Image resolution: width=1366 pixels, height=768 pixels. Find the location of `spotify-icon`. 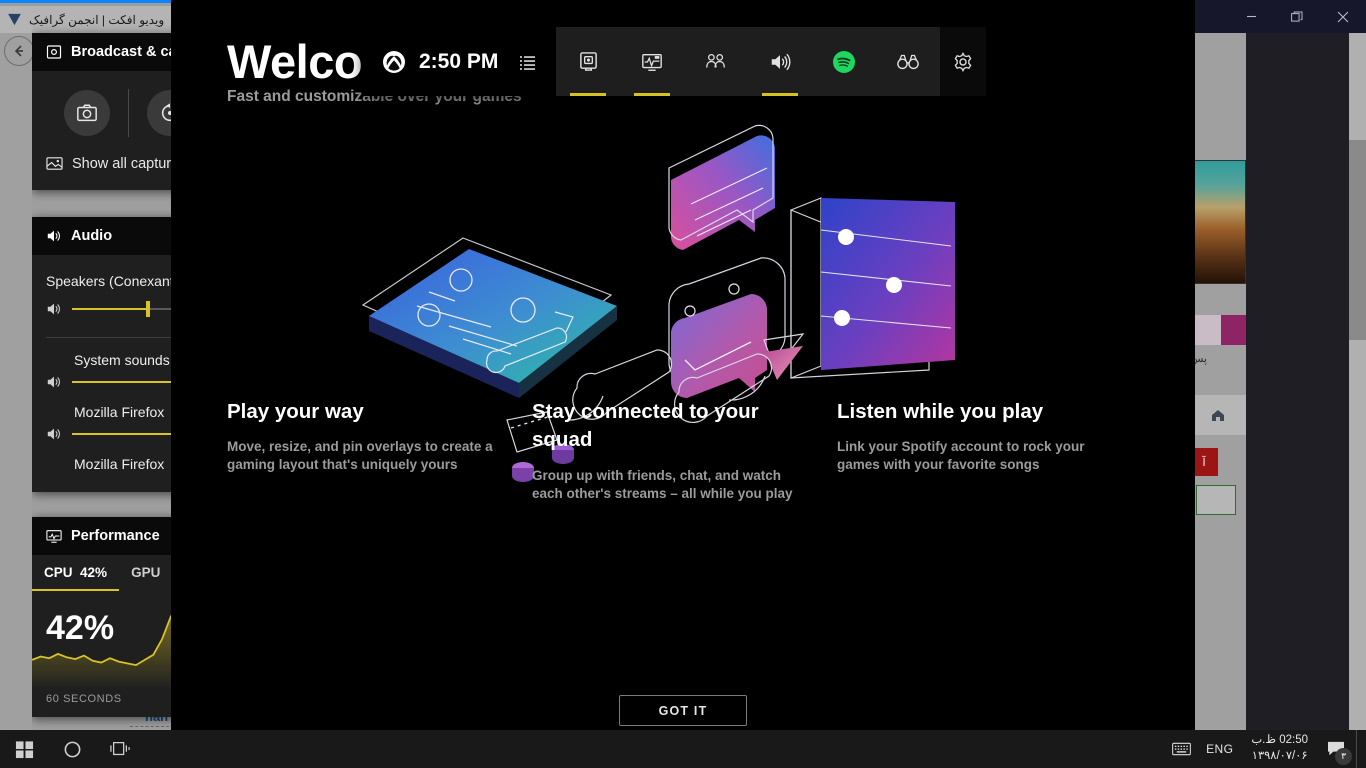

spotify-icon is located at coordinates (844, 61).